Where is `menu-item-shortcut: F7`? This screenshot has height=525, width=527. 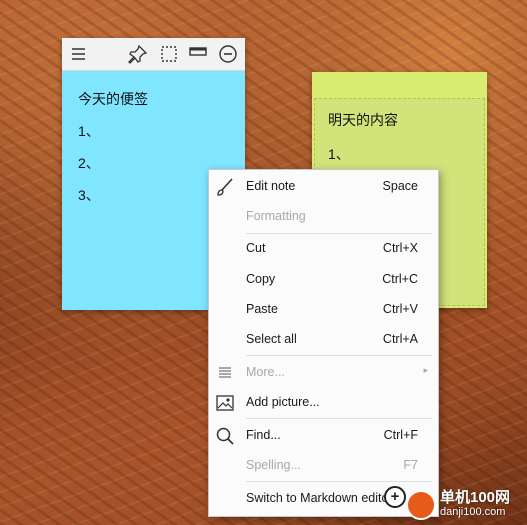
menu-item-shortcut: F7 is located at coordinates (410, 465).